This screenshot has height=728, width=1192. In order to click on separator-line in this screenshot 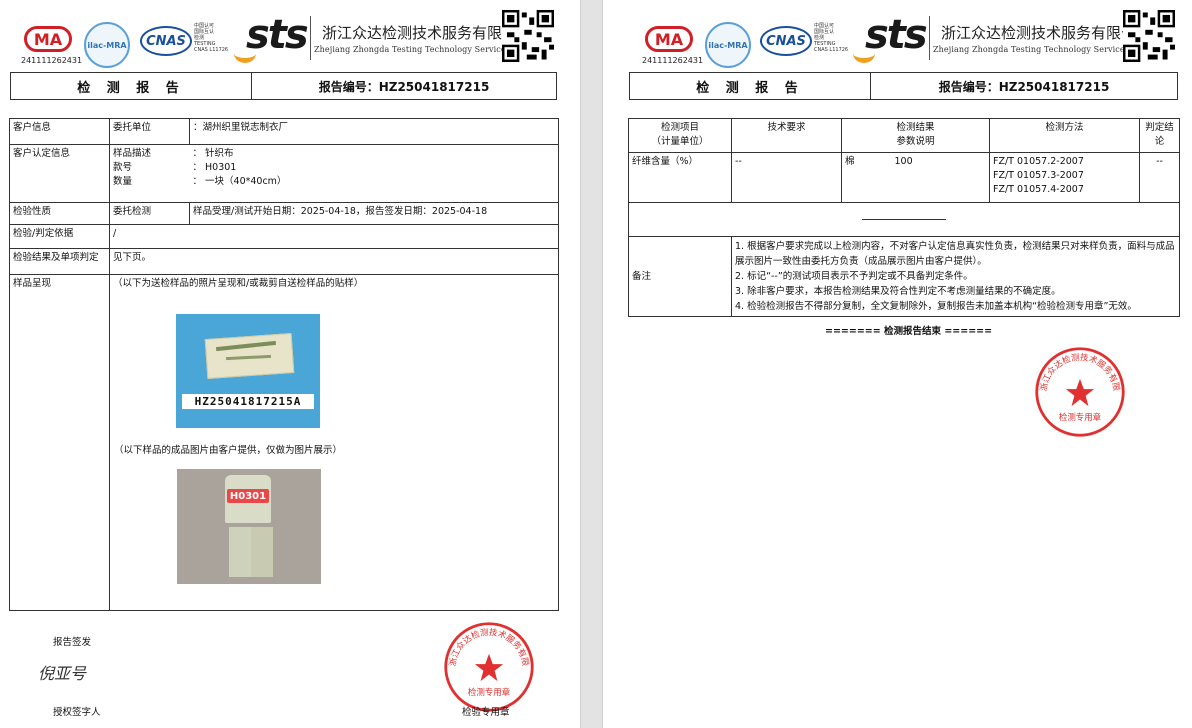, I will do `click(904, 219)`.